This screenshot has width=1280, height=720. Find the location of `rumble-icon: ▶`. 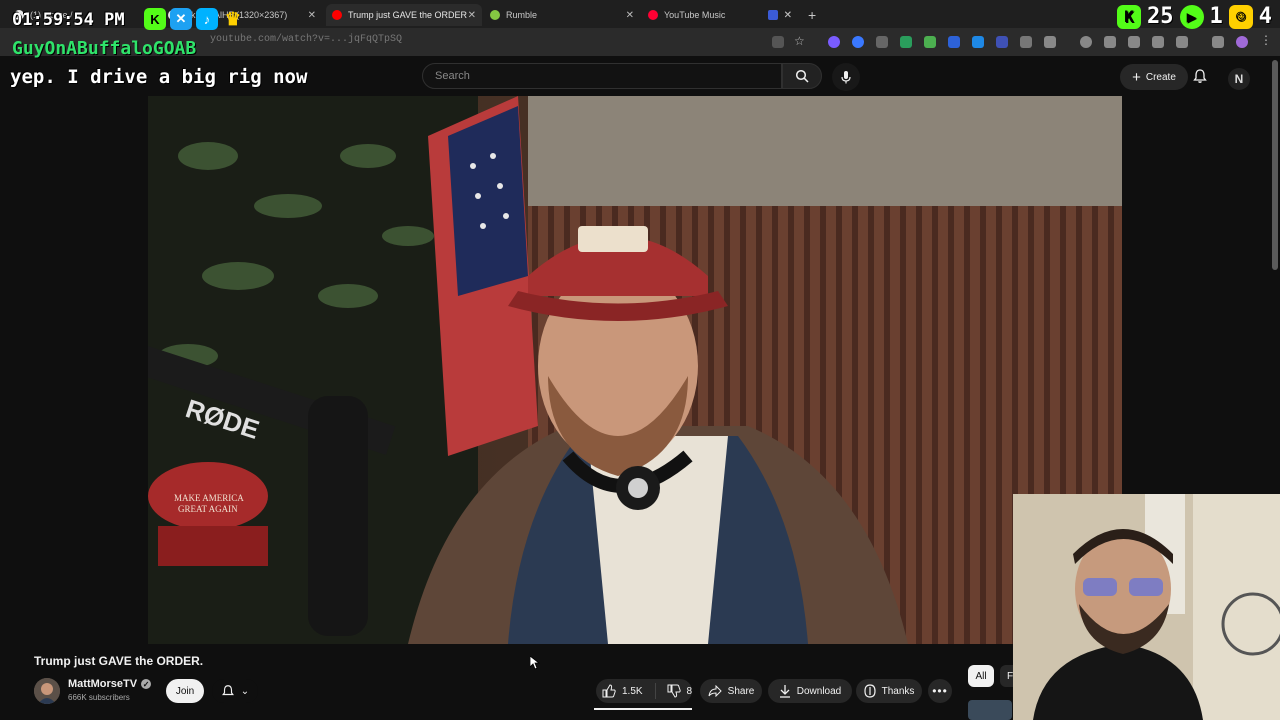

rumble-icon: ▶ is located at coordinates (1191, 16).